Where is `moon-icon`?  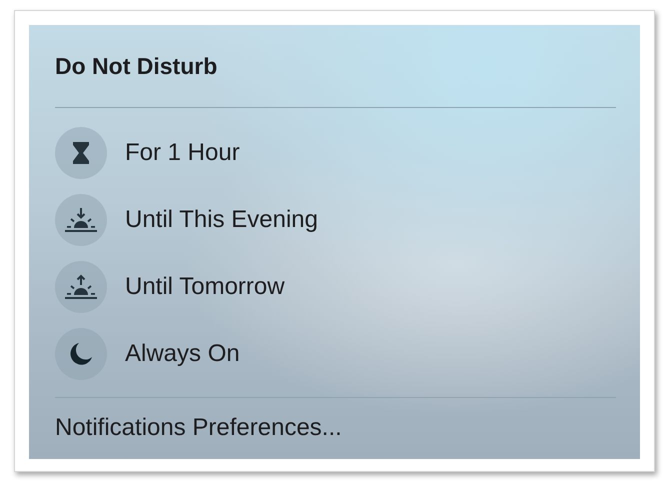
moon-icon is located at coordinates (81, 354).